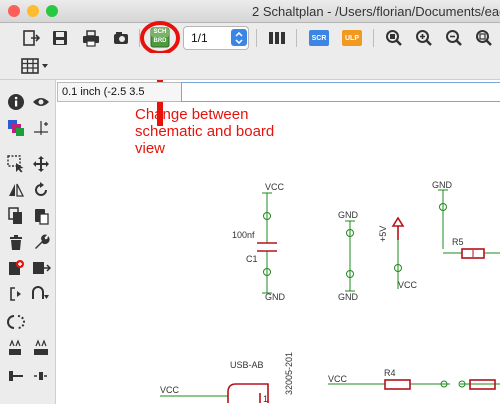 The width and height of the screenshot is (500, 404). Describe the element at coordinates (252, 259) in the screenshot. I see `label-c1: C1` at that location.